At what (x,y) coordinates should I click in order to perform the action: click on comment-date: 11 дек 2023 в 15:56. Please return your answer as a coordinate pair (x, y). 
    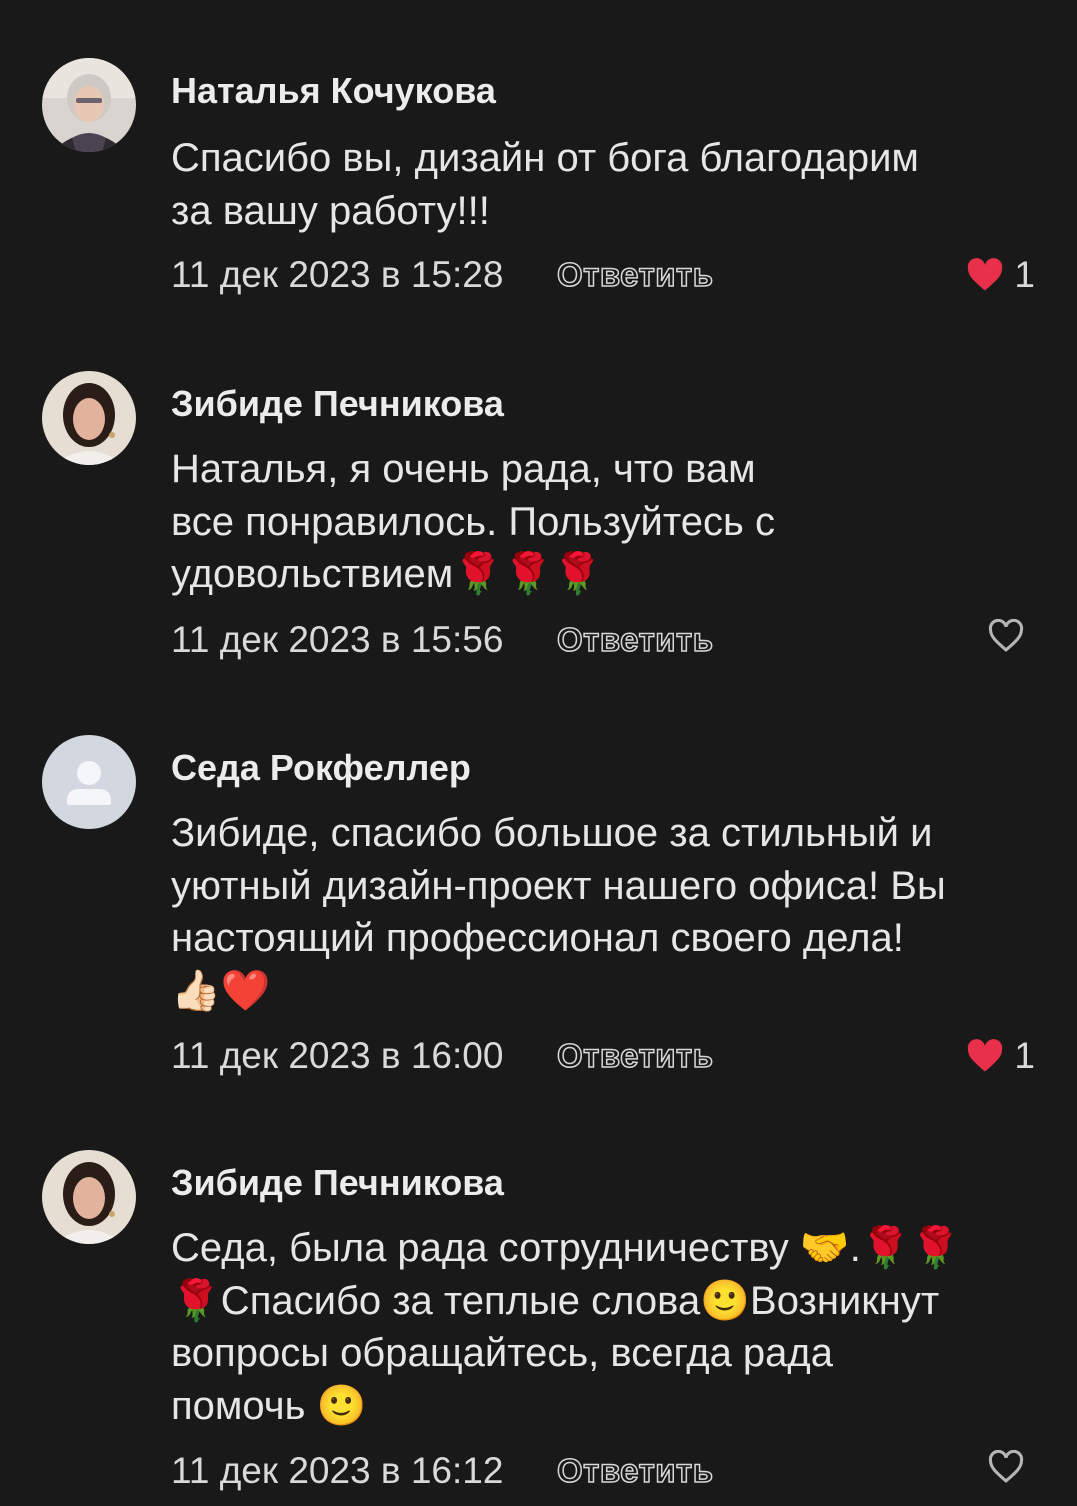
    Looking at the image, I should click on (337, 639).